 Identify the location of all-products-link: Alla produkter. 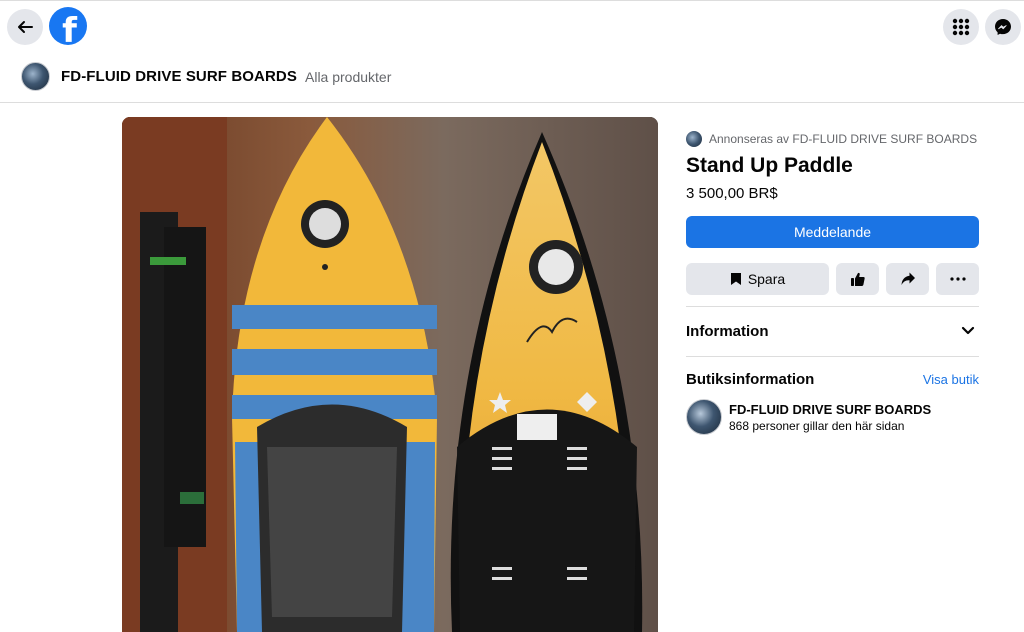
(348, 77).